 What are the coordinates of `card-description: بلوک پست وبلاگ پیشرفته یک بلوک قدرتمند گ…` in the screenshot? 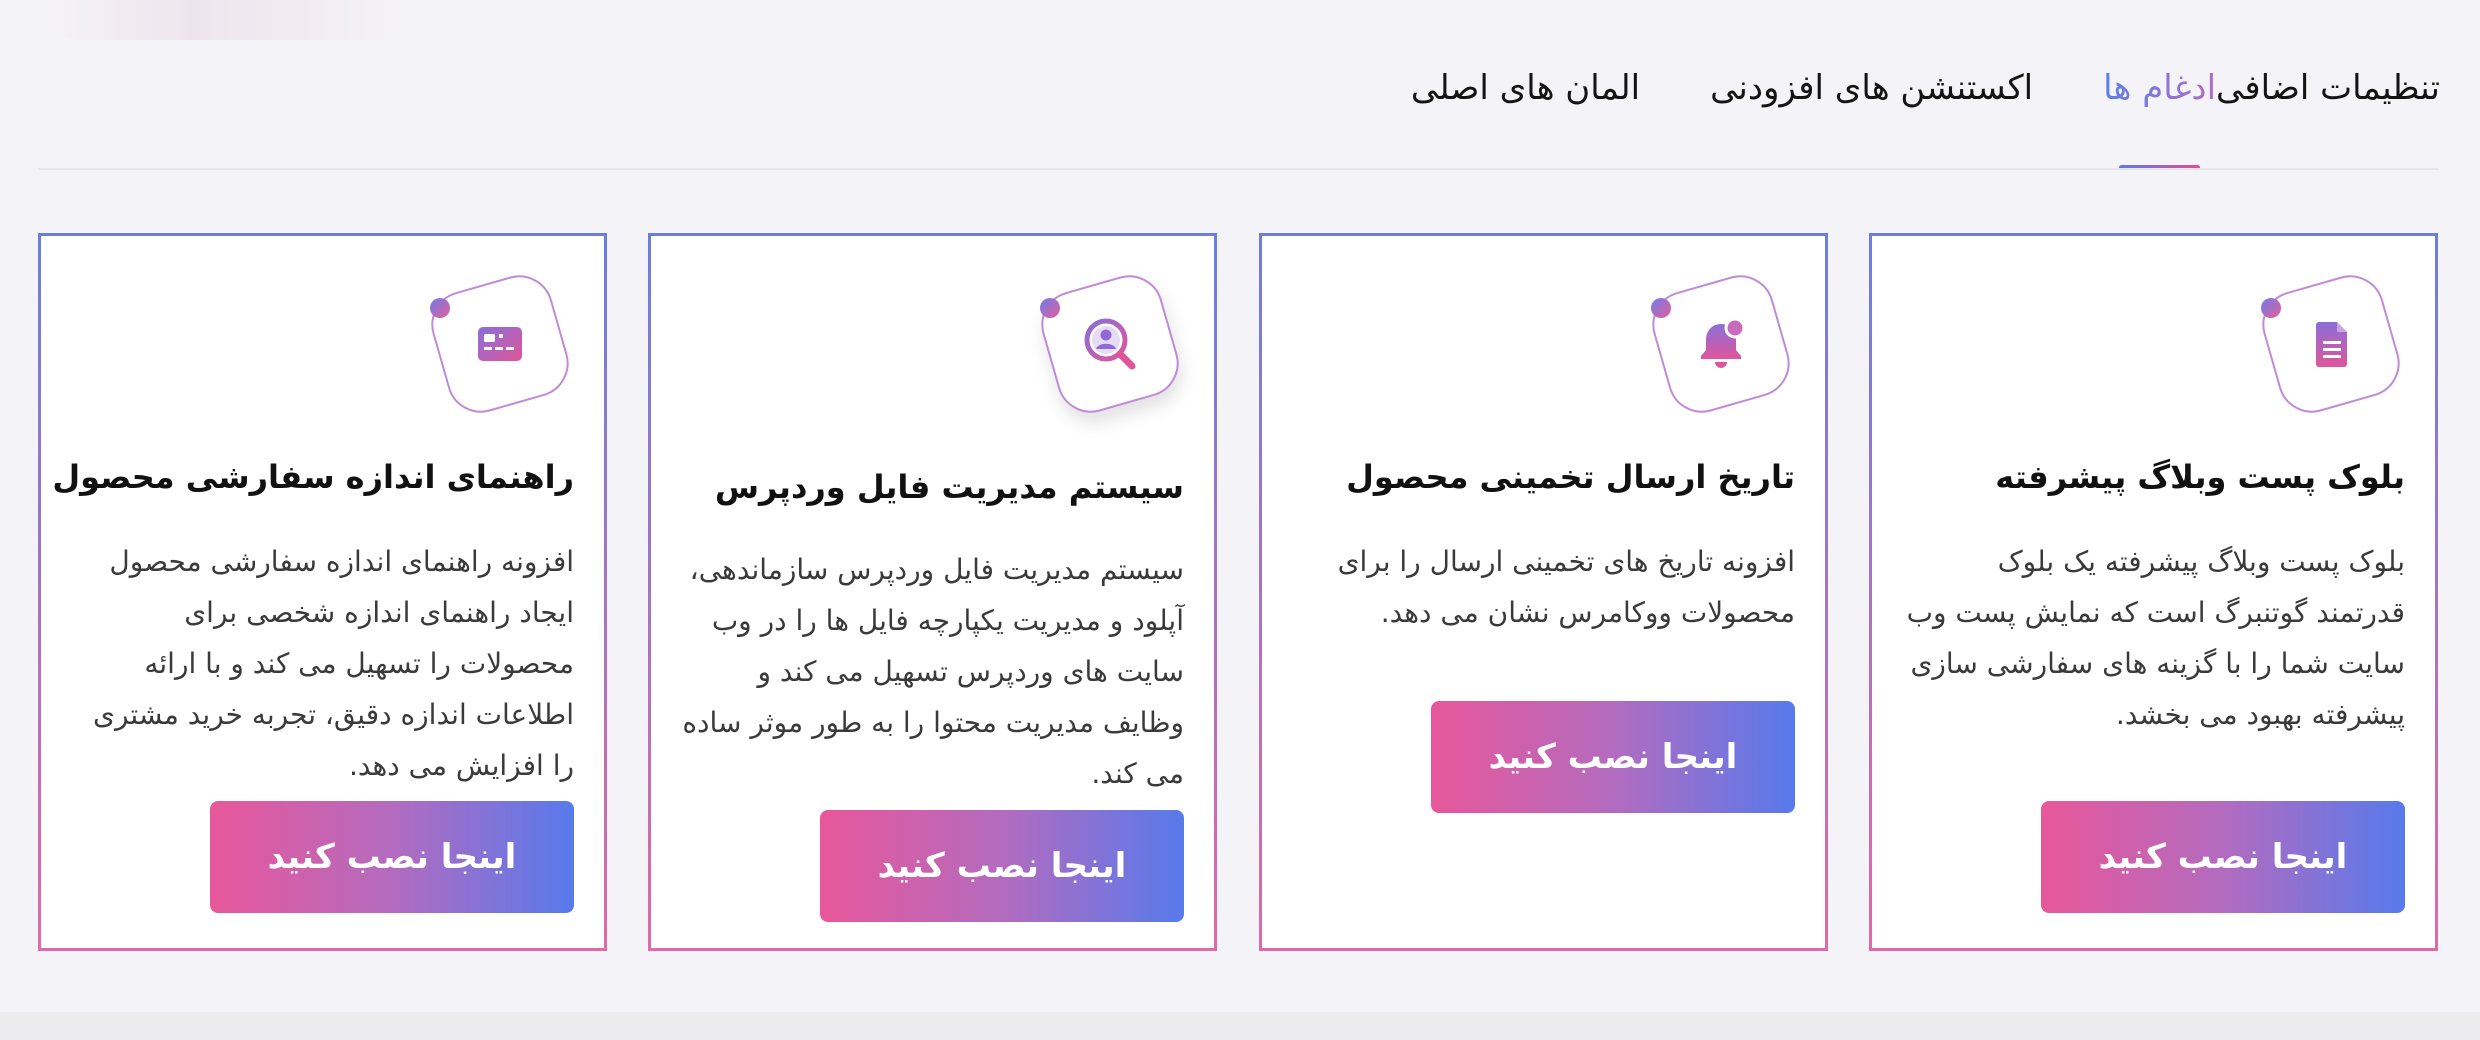 It's located at (2155, 638).